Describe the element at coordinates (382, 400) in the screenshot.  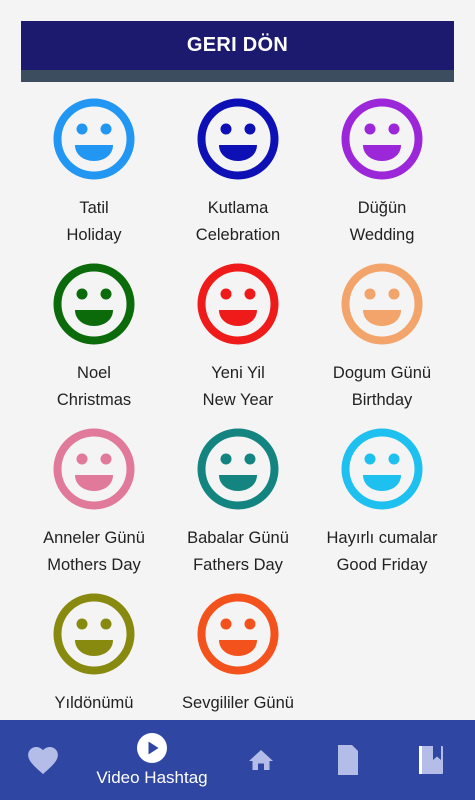
I see `item-subtitle: Birthday` at that location.